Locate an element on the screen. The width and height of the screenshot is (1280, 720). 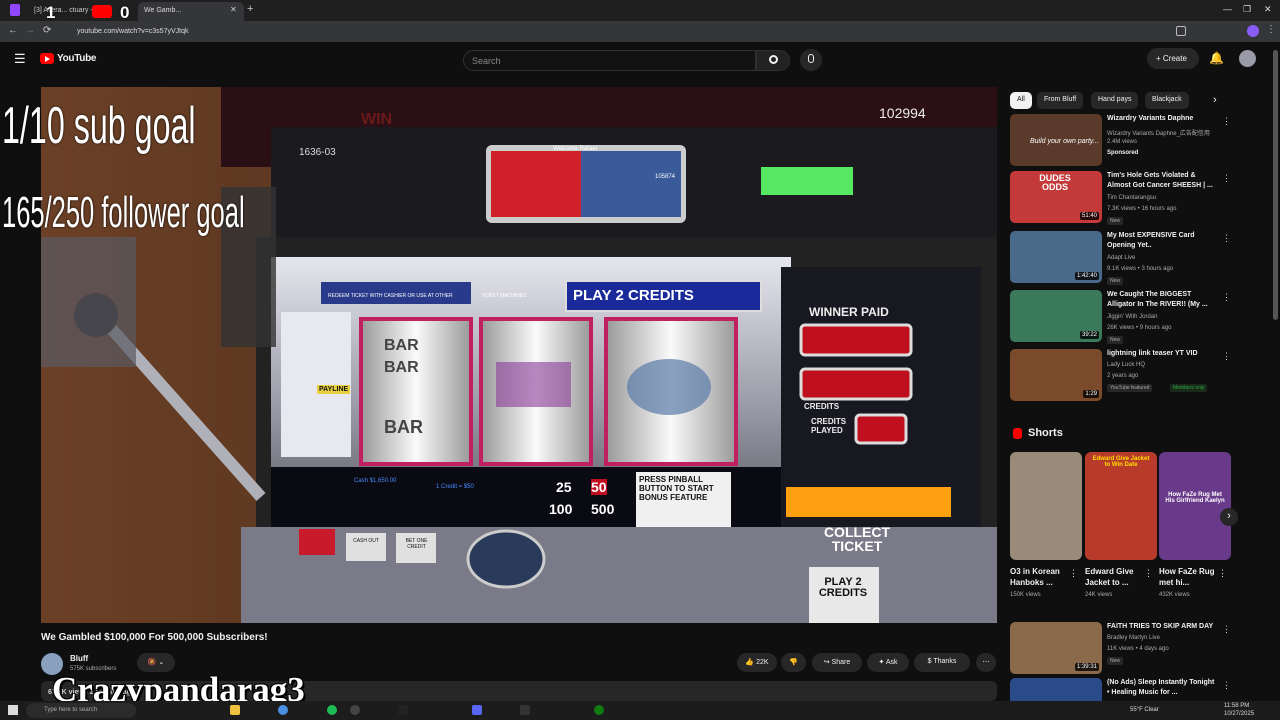
forward-icon: → is located at coordinates (30, 30).